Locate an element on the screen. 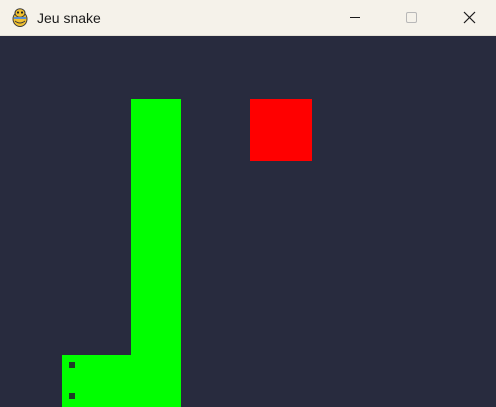  minimize-button is located at coordinates (355, 17).